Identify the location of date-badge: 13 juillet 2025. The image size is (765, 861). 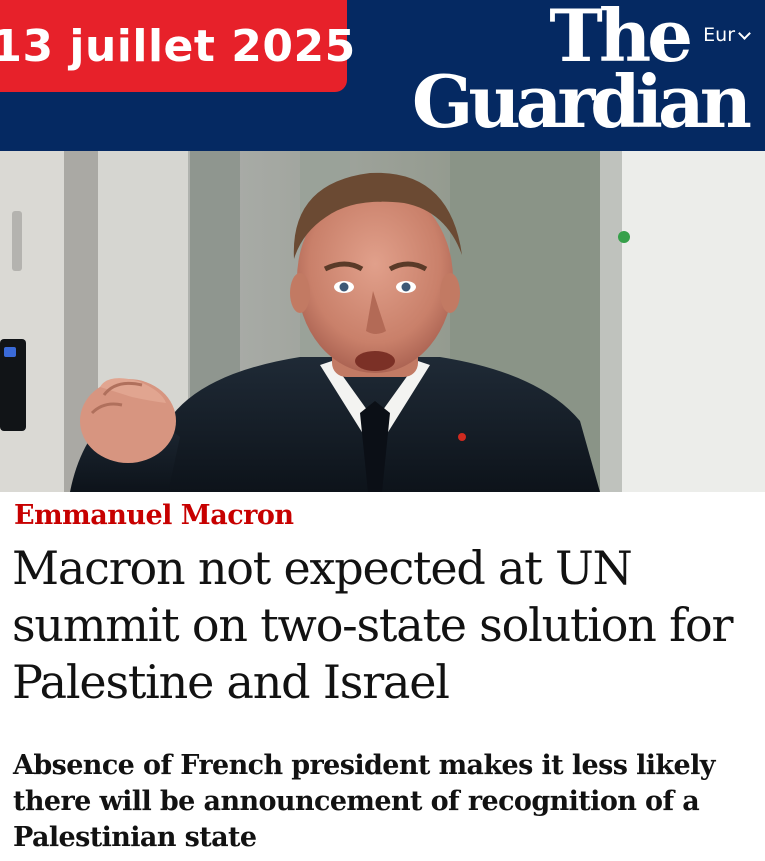
(177, 46).